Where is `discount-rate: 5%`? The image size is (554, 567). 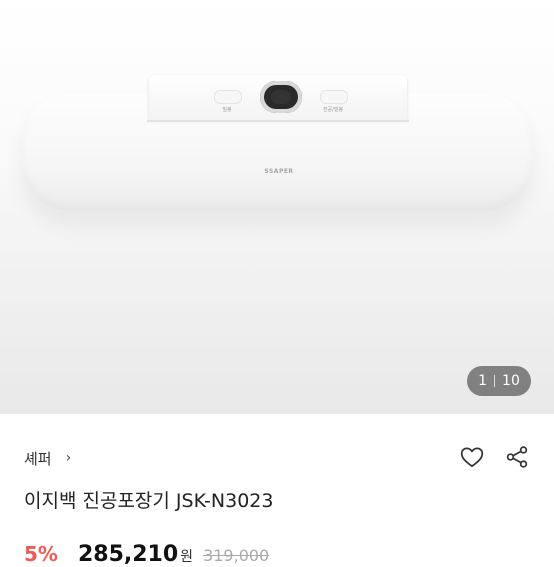
discount-rate: 5% is located at coordinates (41, 554).